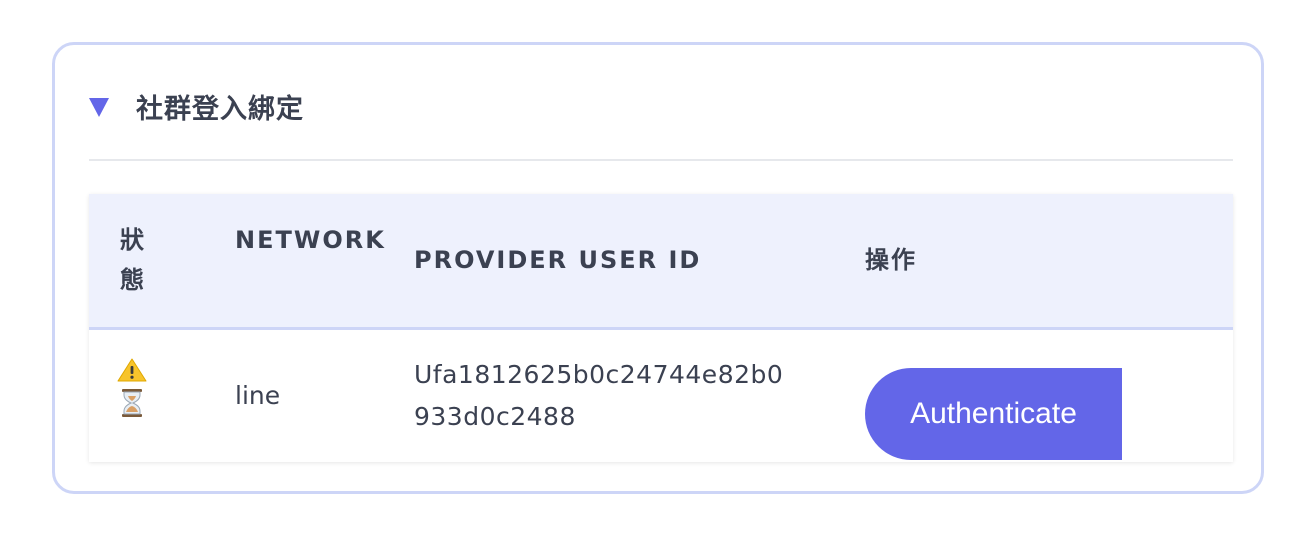  I want to click on provider-user-id-cell: Ufa1812625b0c24744e82b0933d0c2488, so click(599, 395).